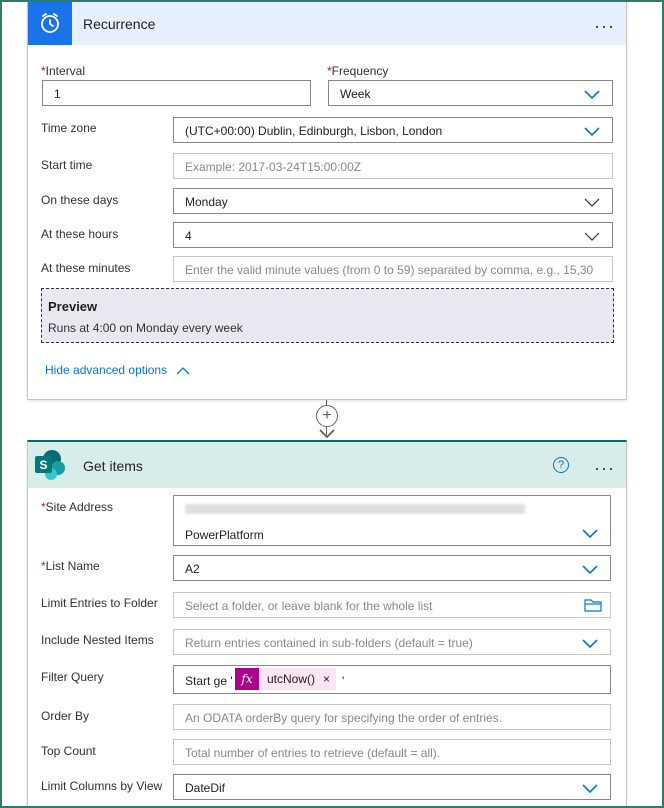 This screenshot has width=664, height=808. What do you see at coordinates (470, 93) in the screenshot?
I see `frequency-select: Week` at bounding box center [470, 93].